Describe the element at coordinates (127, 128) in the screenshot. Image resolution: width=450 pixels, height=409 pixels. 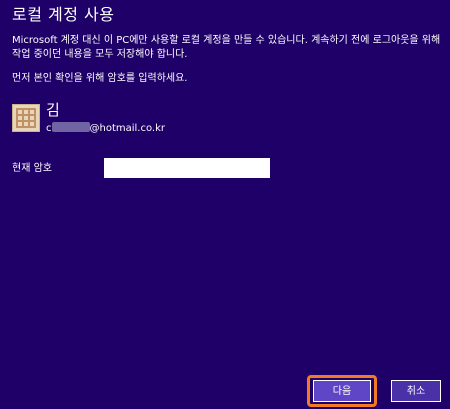
I see `email-suffix: @hotmail.co.kr` at that location.